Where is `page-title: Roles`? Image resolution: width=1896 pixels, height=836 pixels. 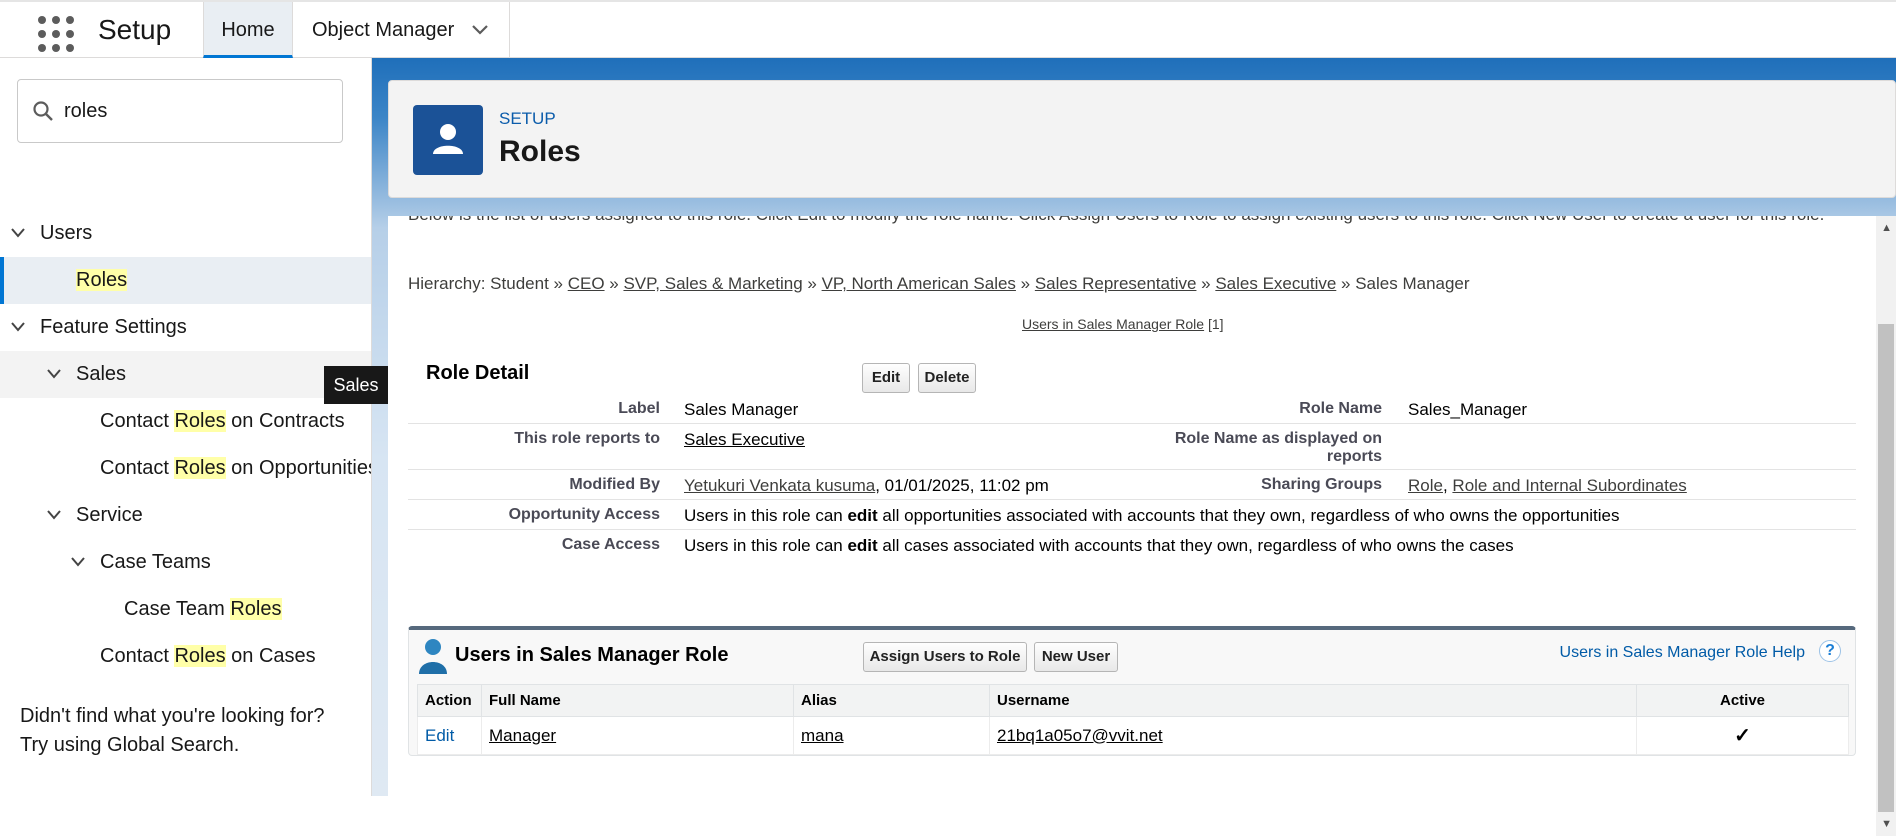
page-title: Roles is located at coordinates (540, 151).